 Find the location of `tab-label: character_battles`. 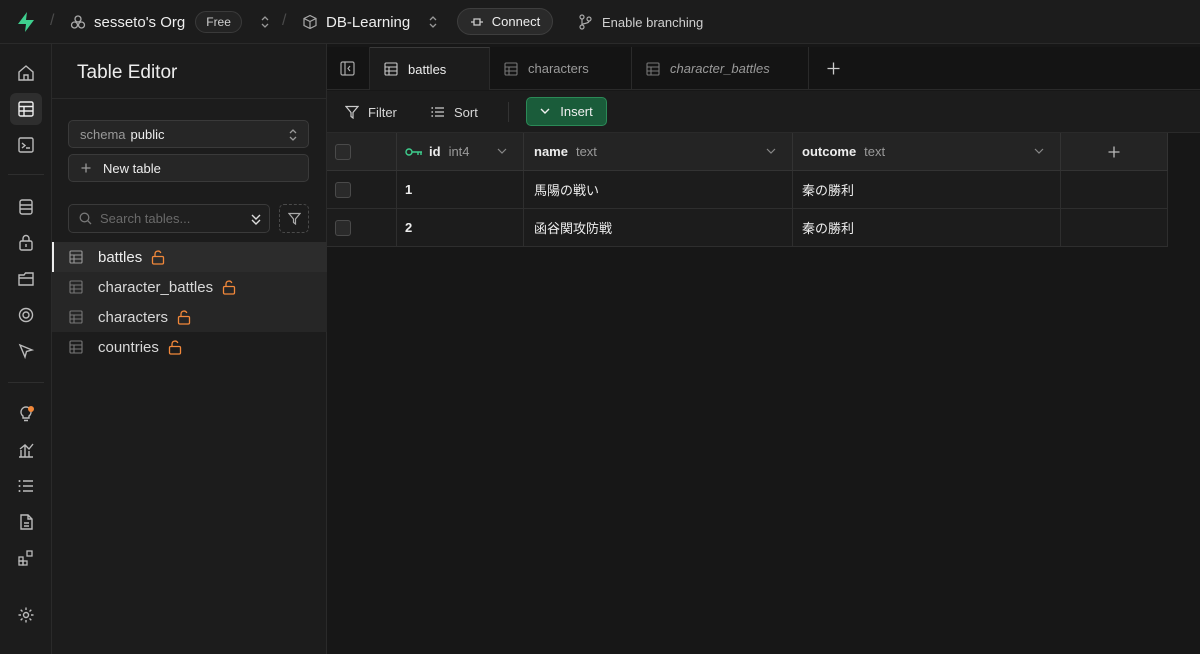

tab-label: character_battles is located at coordinates (720, 68).